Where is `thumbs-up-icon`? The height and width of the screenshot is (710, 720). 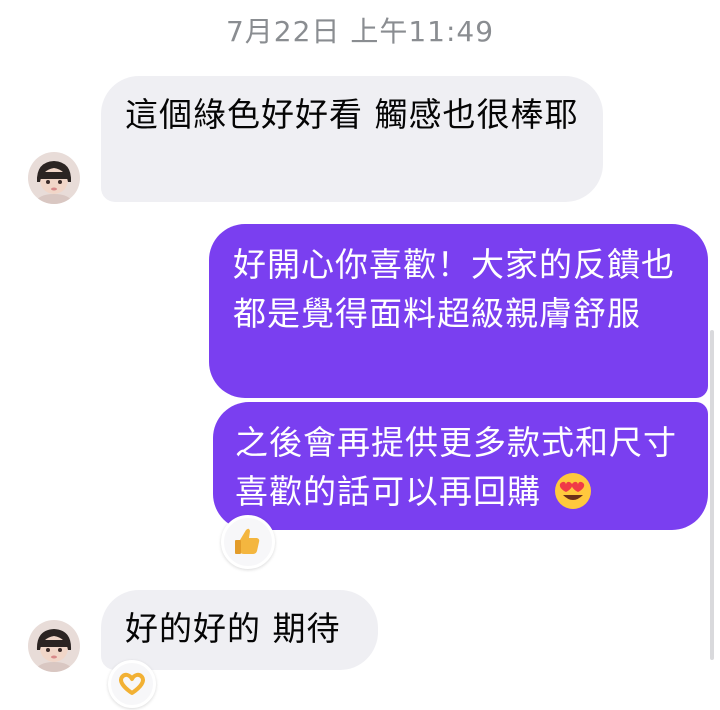
thumbs-up-icon is located at coordinates (247, 541).